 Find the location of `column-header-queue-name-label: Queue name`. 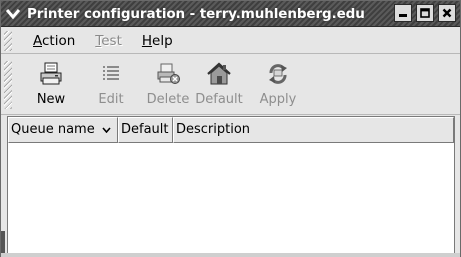

column-header-queue-name-label: Queue name is located at coordinates (53, 129).